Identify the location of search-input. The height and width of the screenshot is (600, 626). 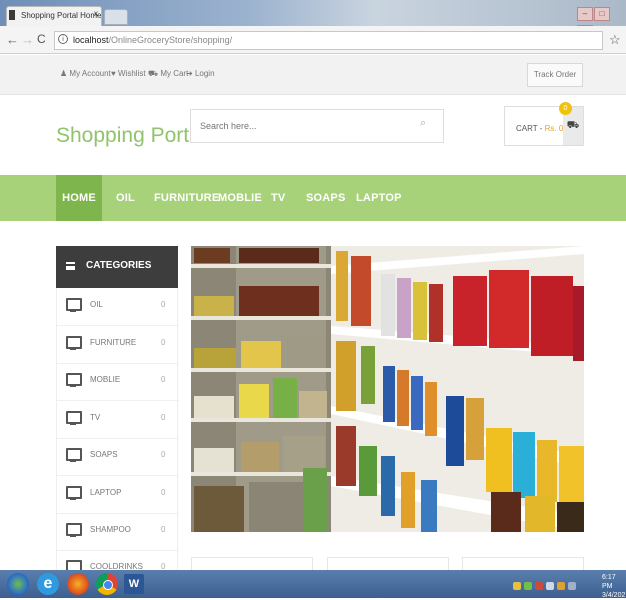
(317, 126).